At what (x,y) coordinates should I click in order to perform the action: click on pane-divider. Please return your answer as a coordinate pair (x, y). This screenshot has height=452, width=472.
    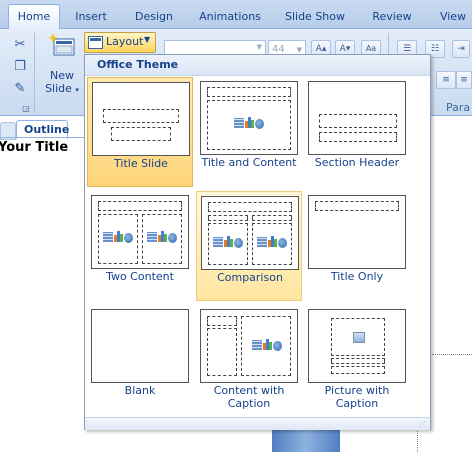
    Looking at the image, I should click on (43, 137).